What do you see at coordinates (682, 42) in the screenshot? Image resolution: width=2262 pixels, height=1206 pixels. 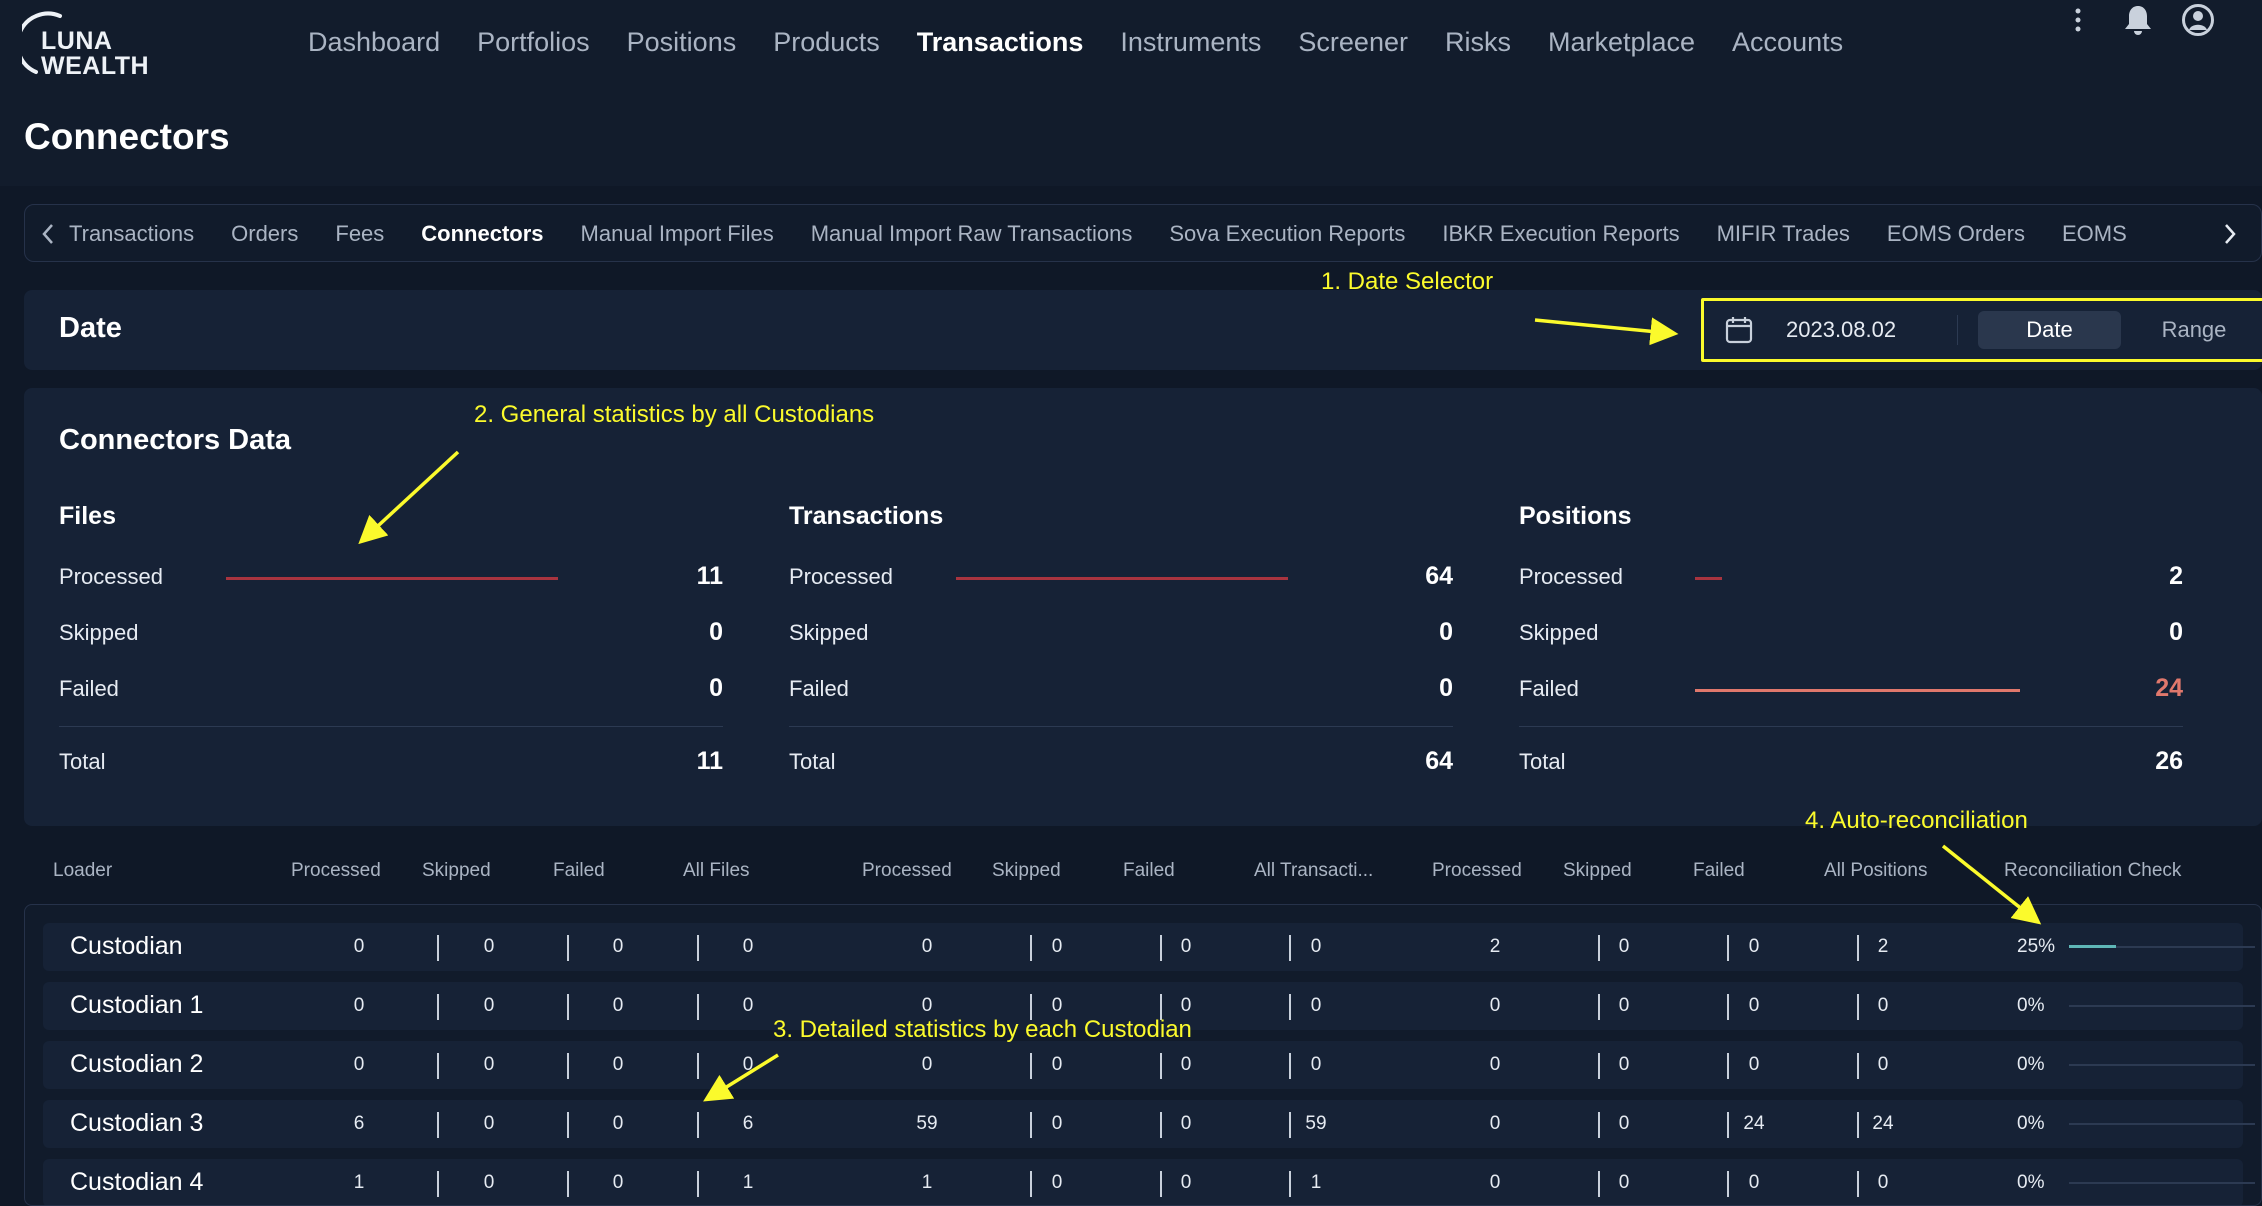 I see `nav-item-positions: Positions` at bounding box center [682, 42].